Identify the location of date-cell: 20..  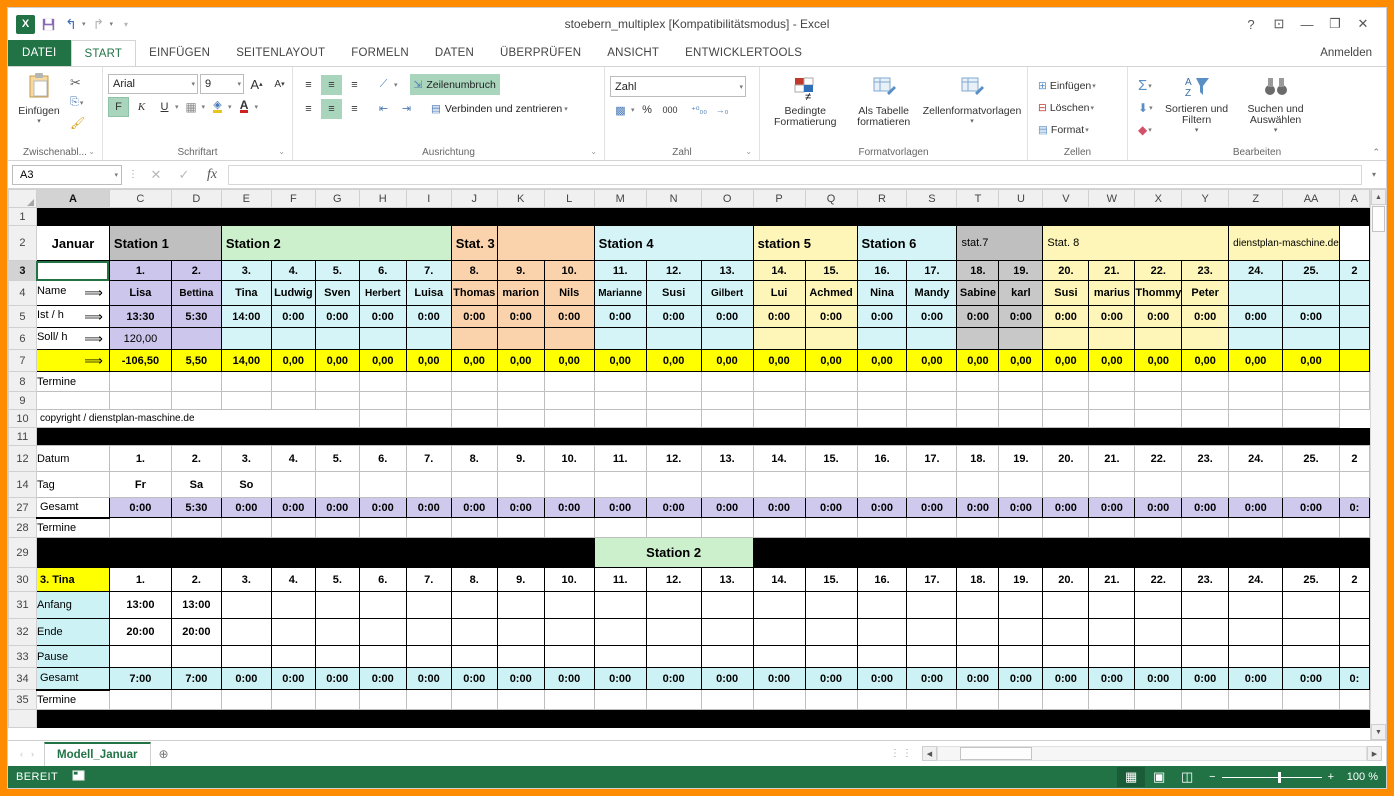
(1066, 579).